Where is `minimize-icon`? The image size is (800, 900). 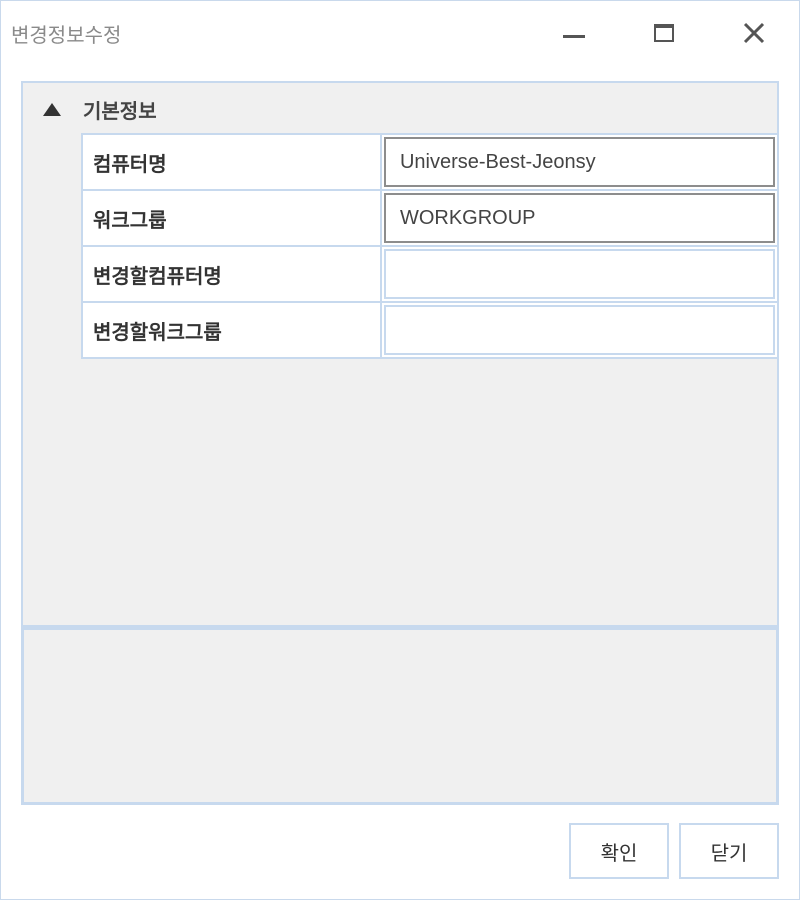 minimize-icon is located at coordinates (574, 36).